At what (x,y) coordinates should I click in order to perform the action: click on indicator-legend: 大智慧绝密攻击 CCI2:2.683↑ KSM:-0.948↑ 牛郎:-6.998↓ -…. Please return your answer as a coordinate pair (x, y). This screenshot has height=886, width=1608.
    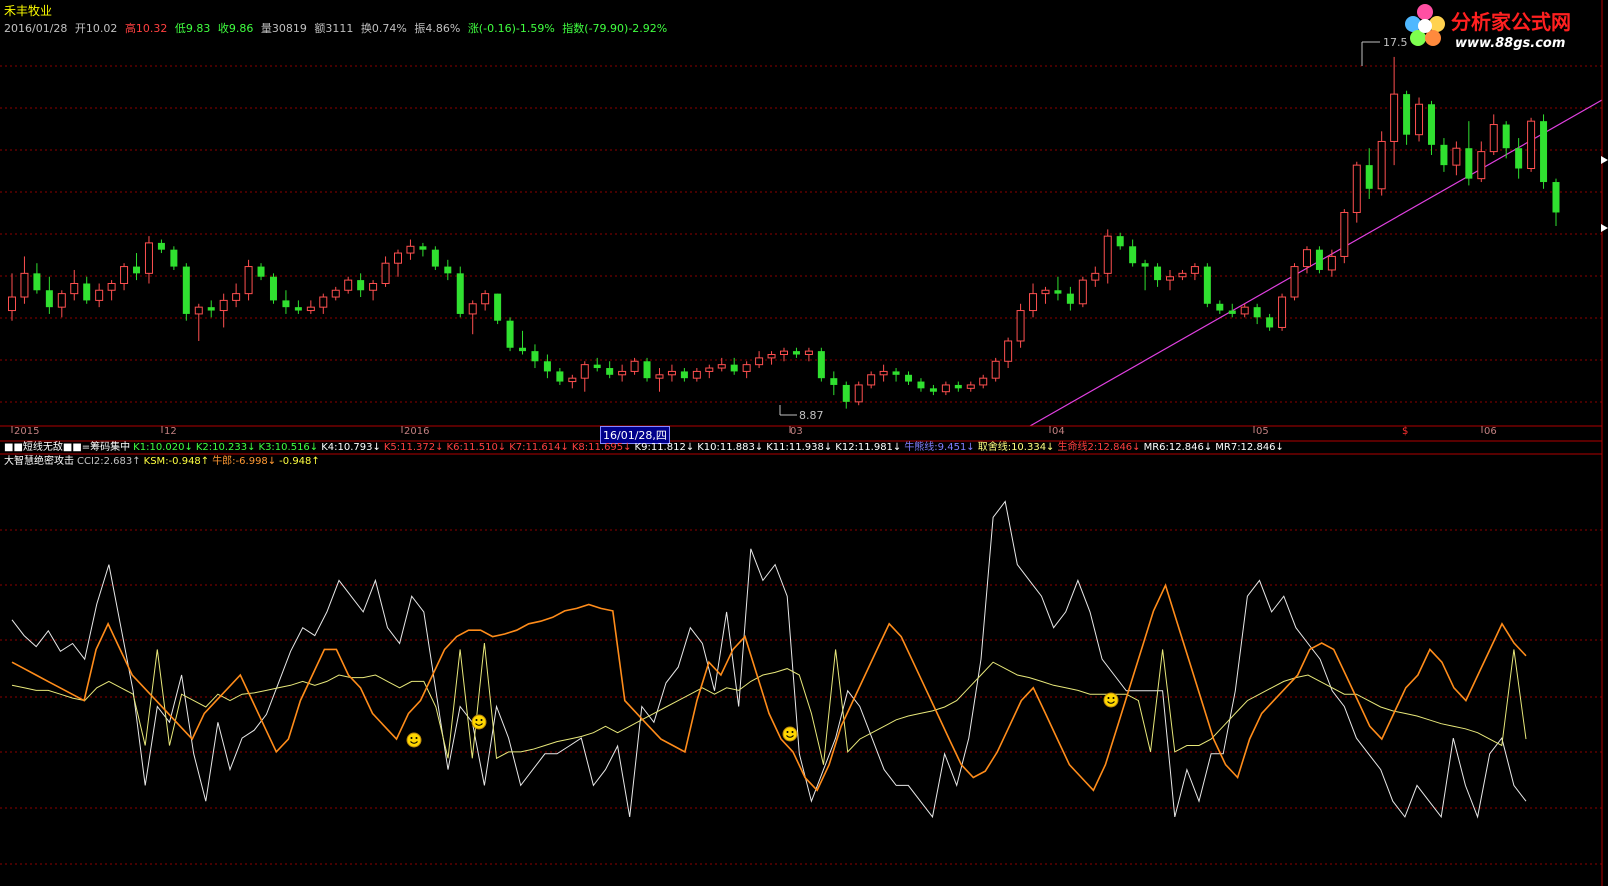
    Looking at the image, I should click on (163, 462).